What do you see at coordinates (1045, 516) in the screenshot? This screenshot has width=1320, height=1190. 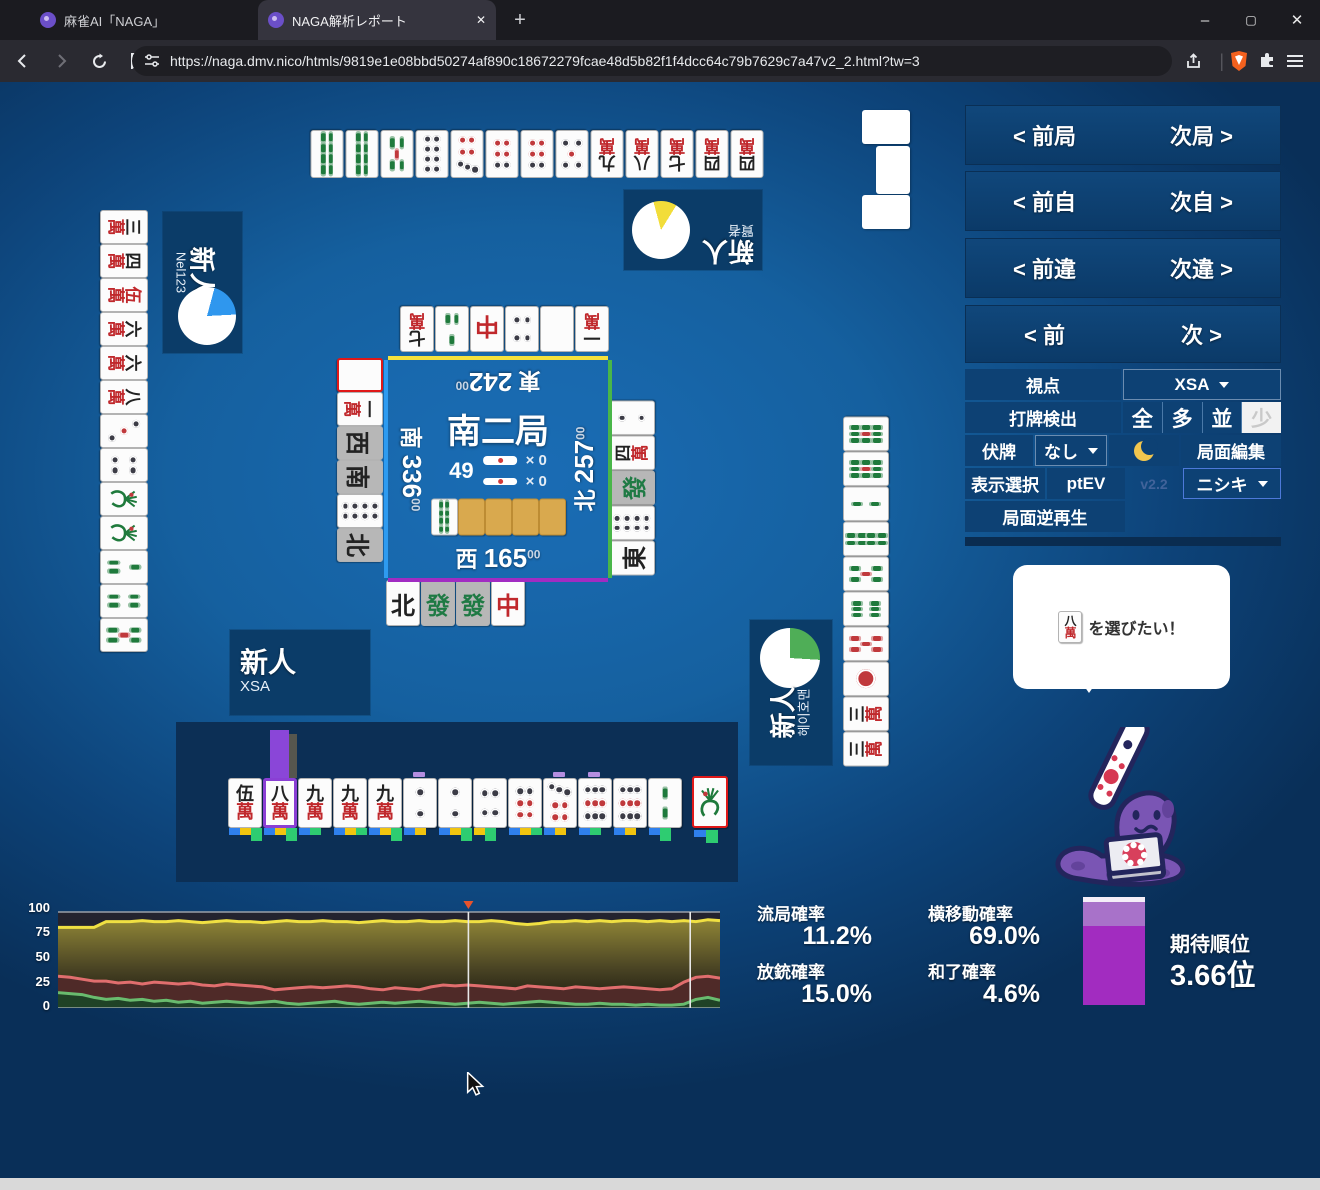 I see `replay-button: 局面逆再生` at bounding box center [1045, 516].